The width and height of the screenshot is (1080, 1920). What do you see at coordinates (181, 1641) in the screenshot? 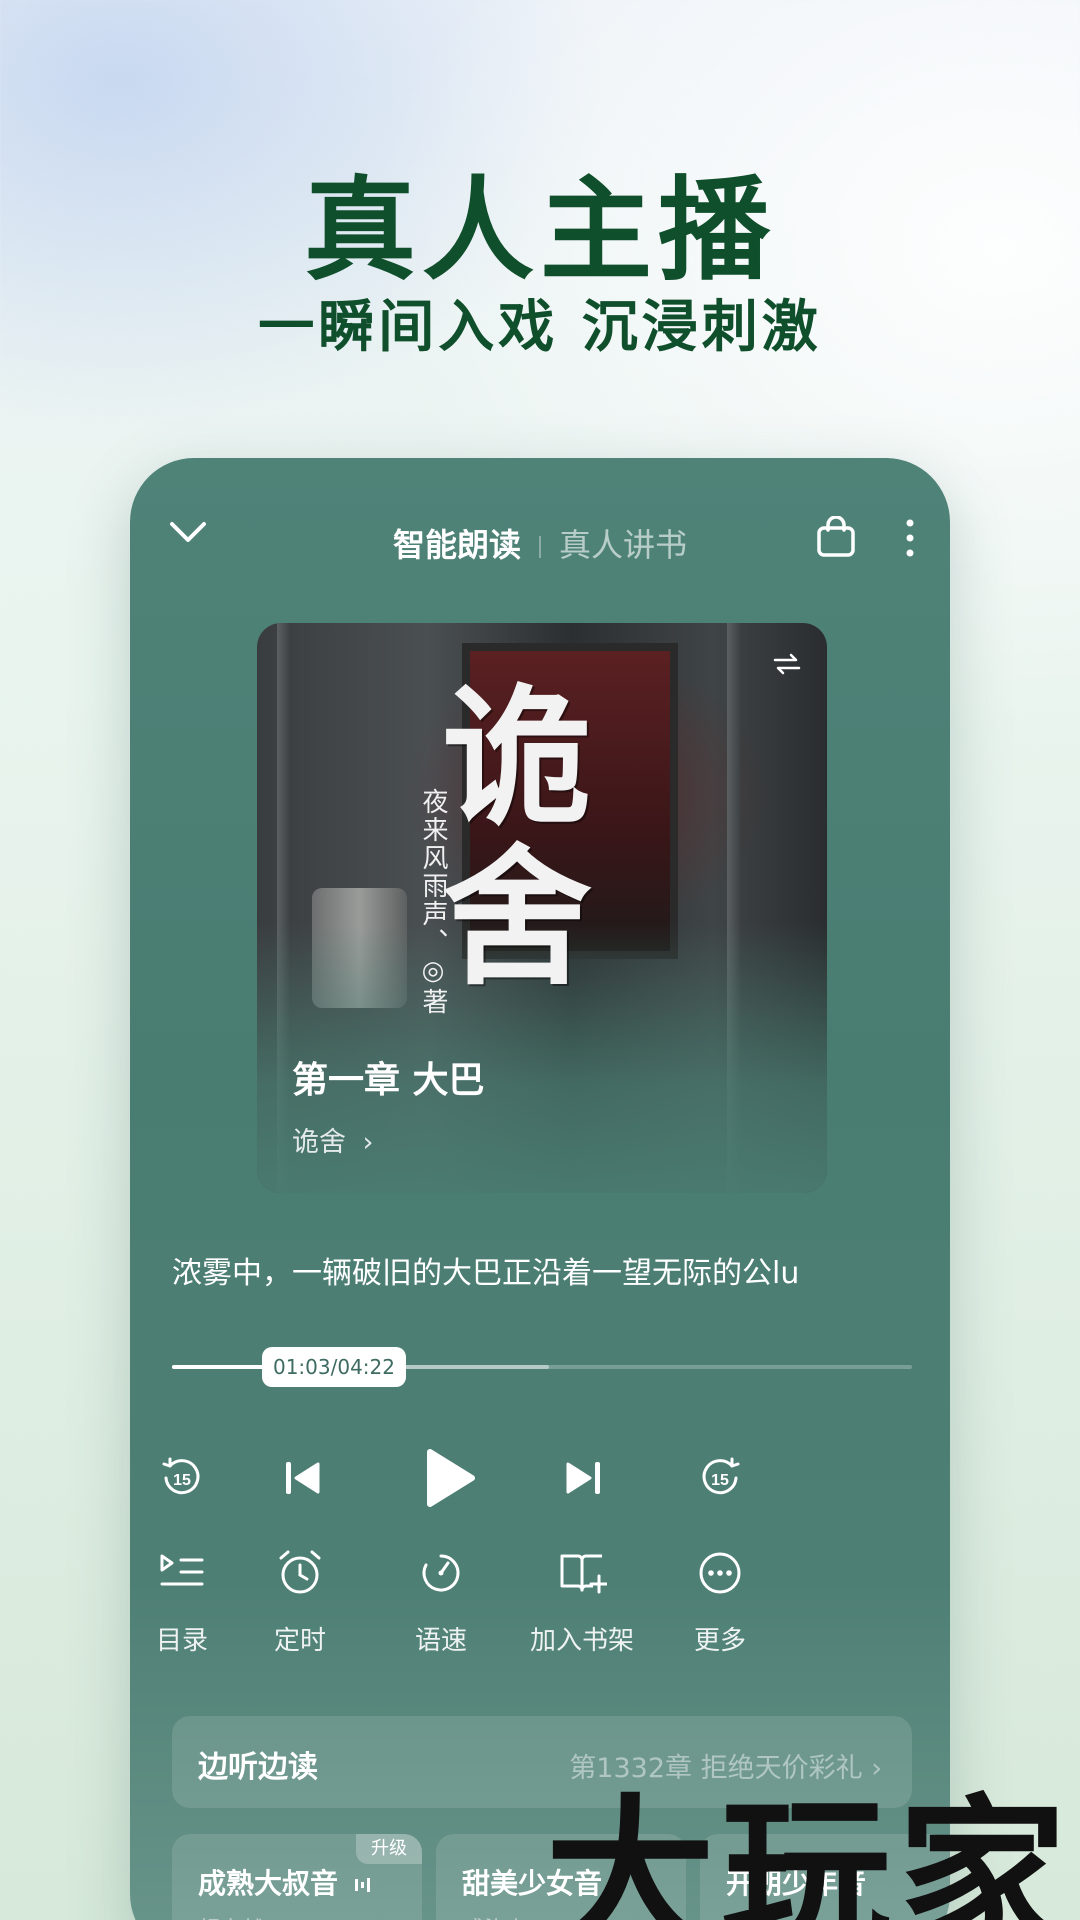
I see `catalog-label: 目录` at bounding box center [181, 1641].